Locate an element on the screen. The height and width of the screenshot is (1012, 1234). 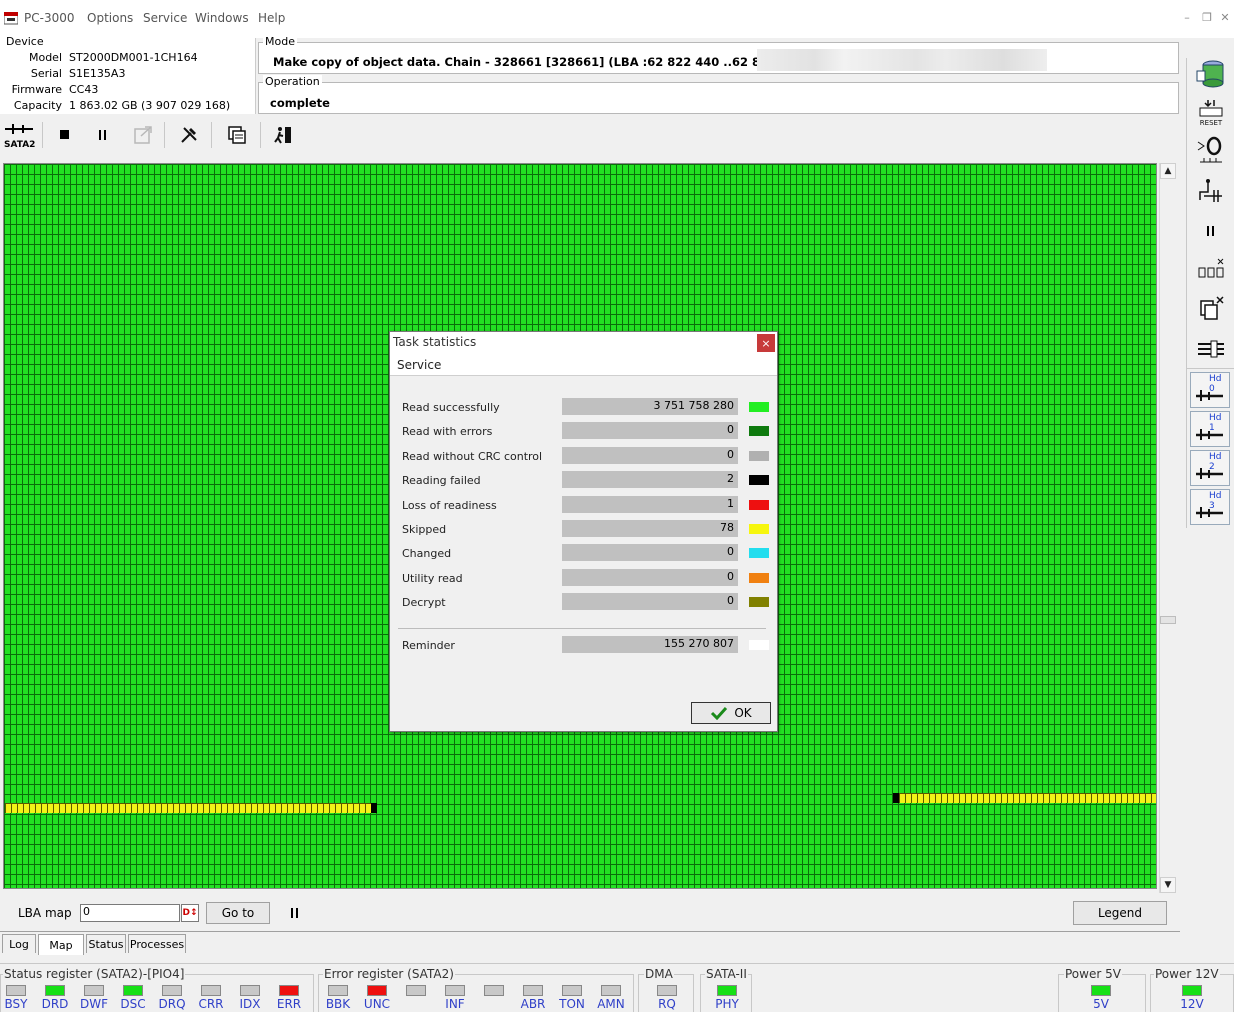
head-0-button: Hd 0 is located at coordinates (1210, 390).